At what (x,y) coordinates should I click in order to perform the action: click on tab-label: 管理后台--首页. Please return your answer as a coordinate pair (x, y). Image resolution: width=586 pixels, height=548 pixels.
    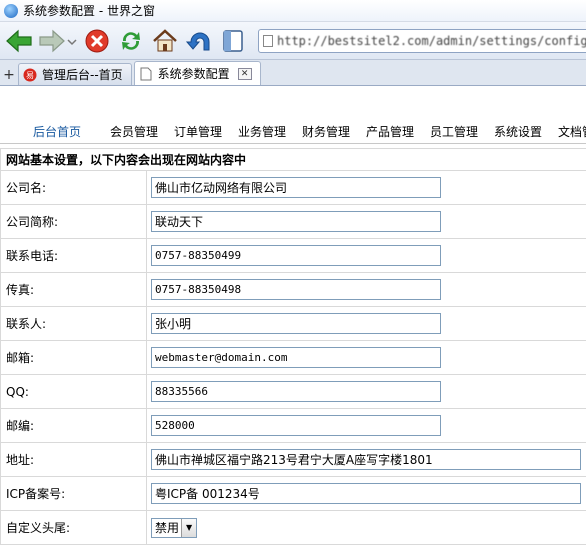
    Looking at the image, I should click on (82, 75).